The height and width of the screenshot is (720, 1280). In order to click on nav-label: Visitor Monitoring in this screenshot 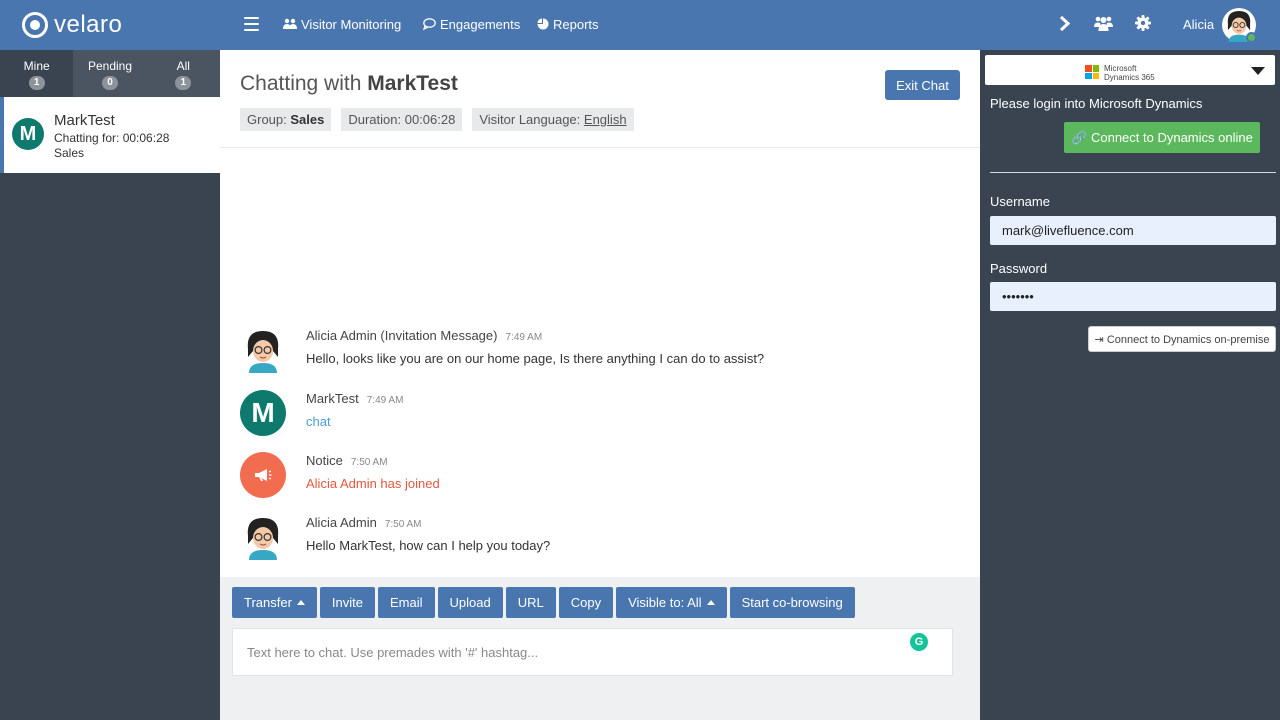, I will do `click(351, 24)`.